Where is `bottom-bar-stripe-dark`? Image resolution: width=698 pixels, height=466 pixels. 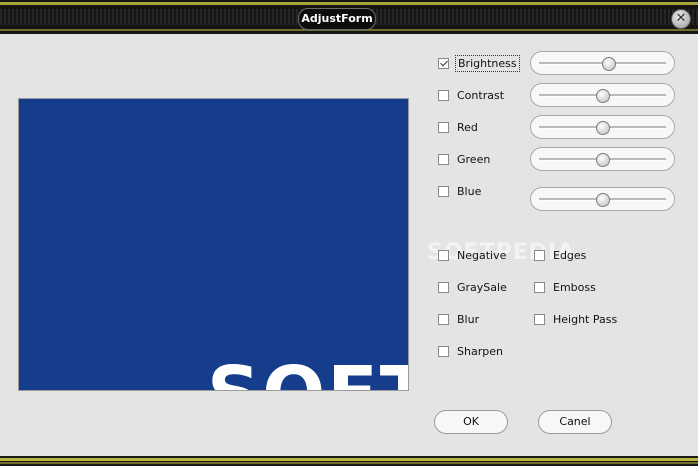 bottom-bar-stripe-dark is located at coordinates (349, 463).